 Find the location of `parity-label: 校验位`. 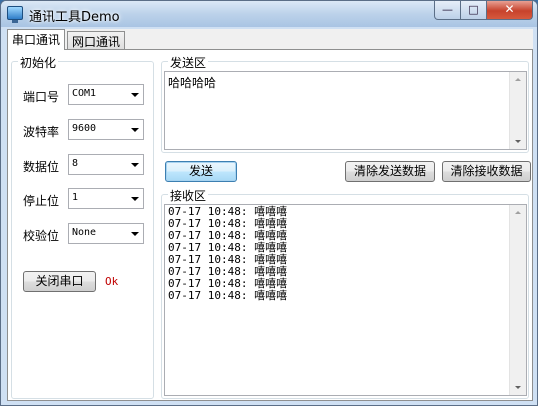

parity-label: 校验位 is located at coordinates (41, 236).